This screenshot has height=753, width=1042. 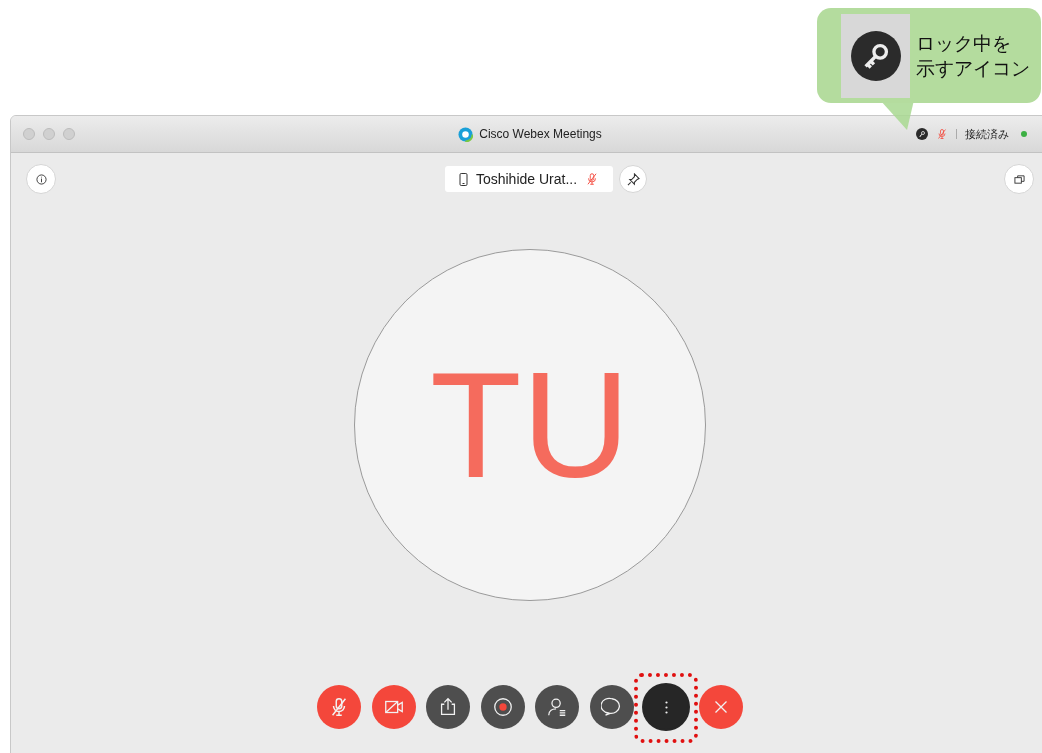 I want to click on layout-button, so click(x=1019, y=179).